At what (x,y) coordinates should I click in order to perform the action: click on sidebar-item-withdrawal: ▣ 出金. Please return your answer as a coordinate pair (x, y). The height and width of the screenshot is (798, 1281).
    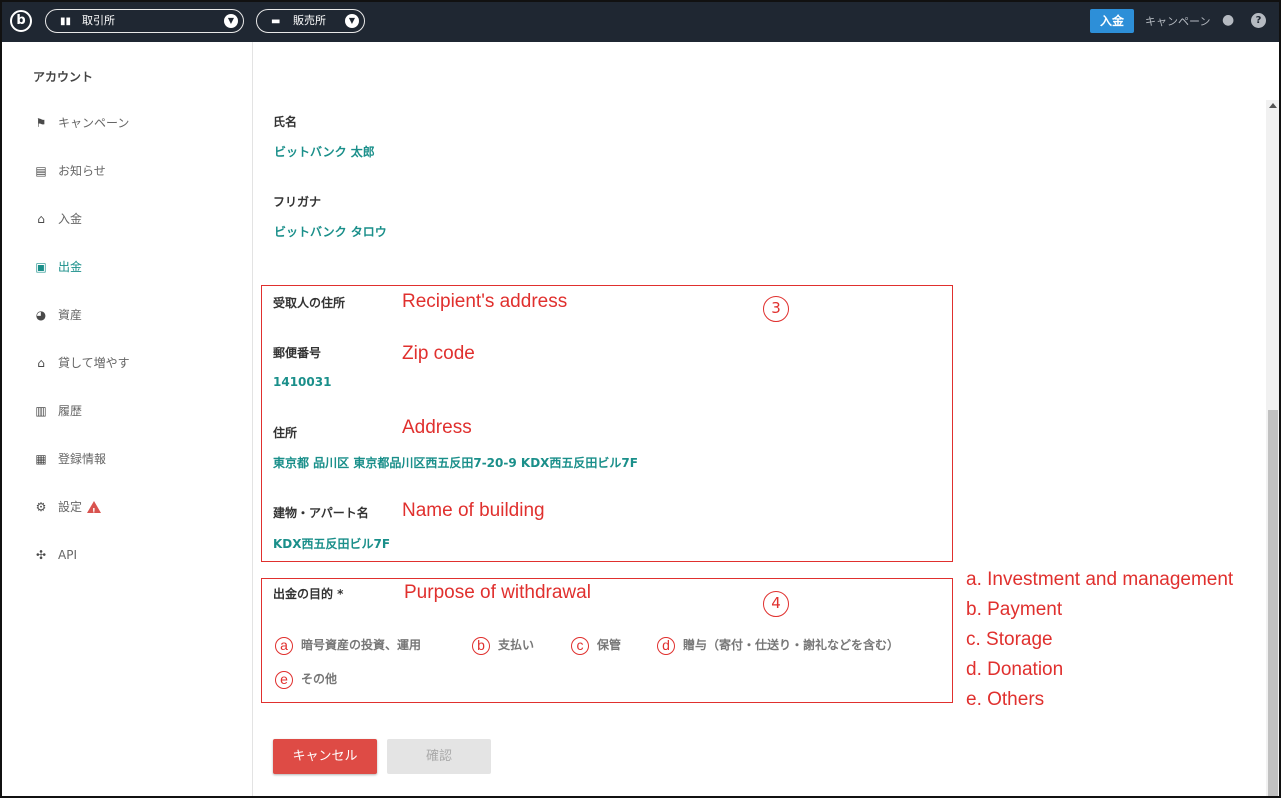
    Looking at the image, I should click on (57, 267).